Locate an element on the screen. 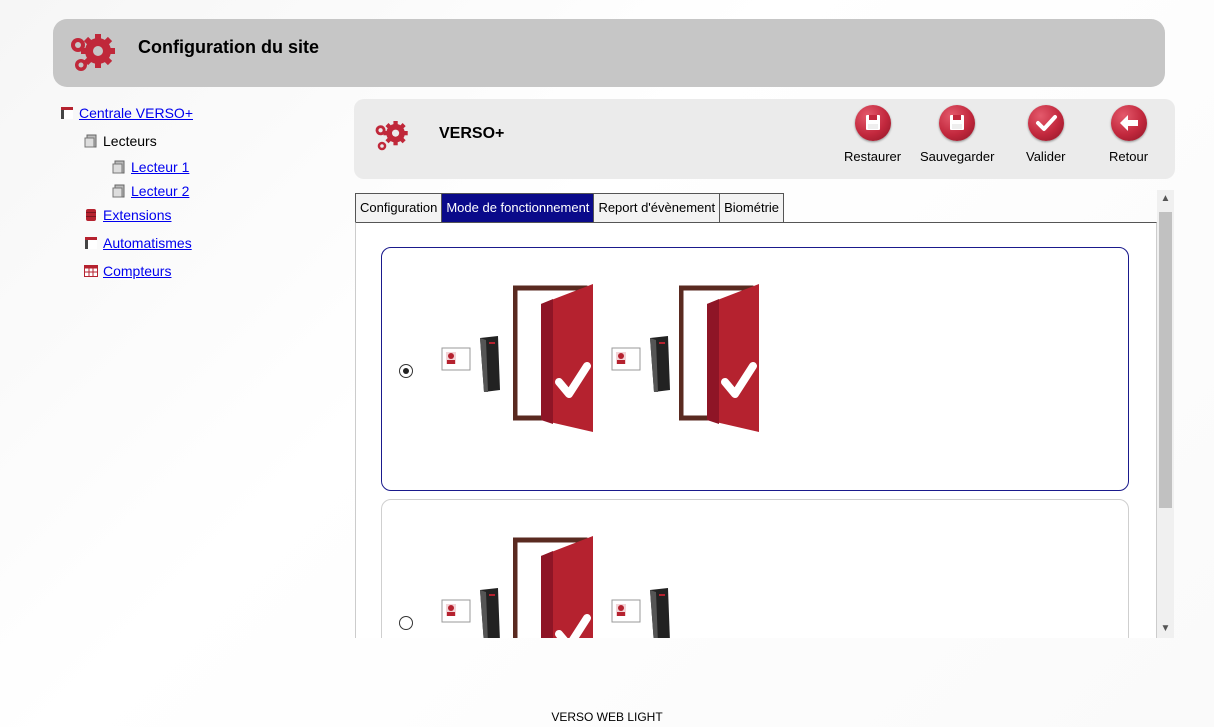 This screenshot has height=727, width=1214. tree-item-lecteur-1: Lecteur 1 is located at coordinates (150, 167).